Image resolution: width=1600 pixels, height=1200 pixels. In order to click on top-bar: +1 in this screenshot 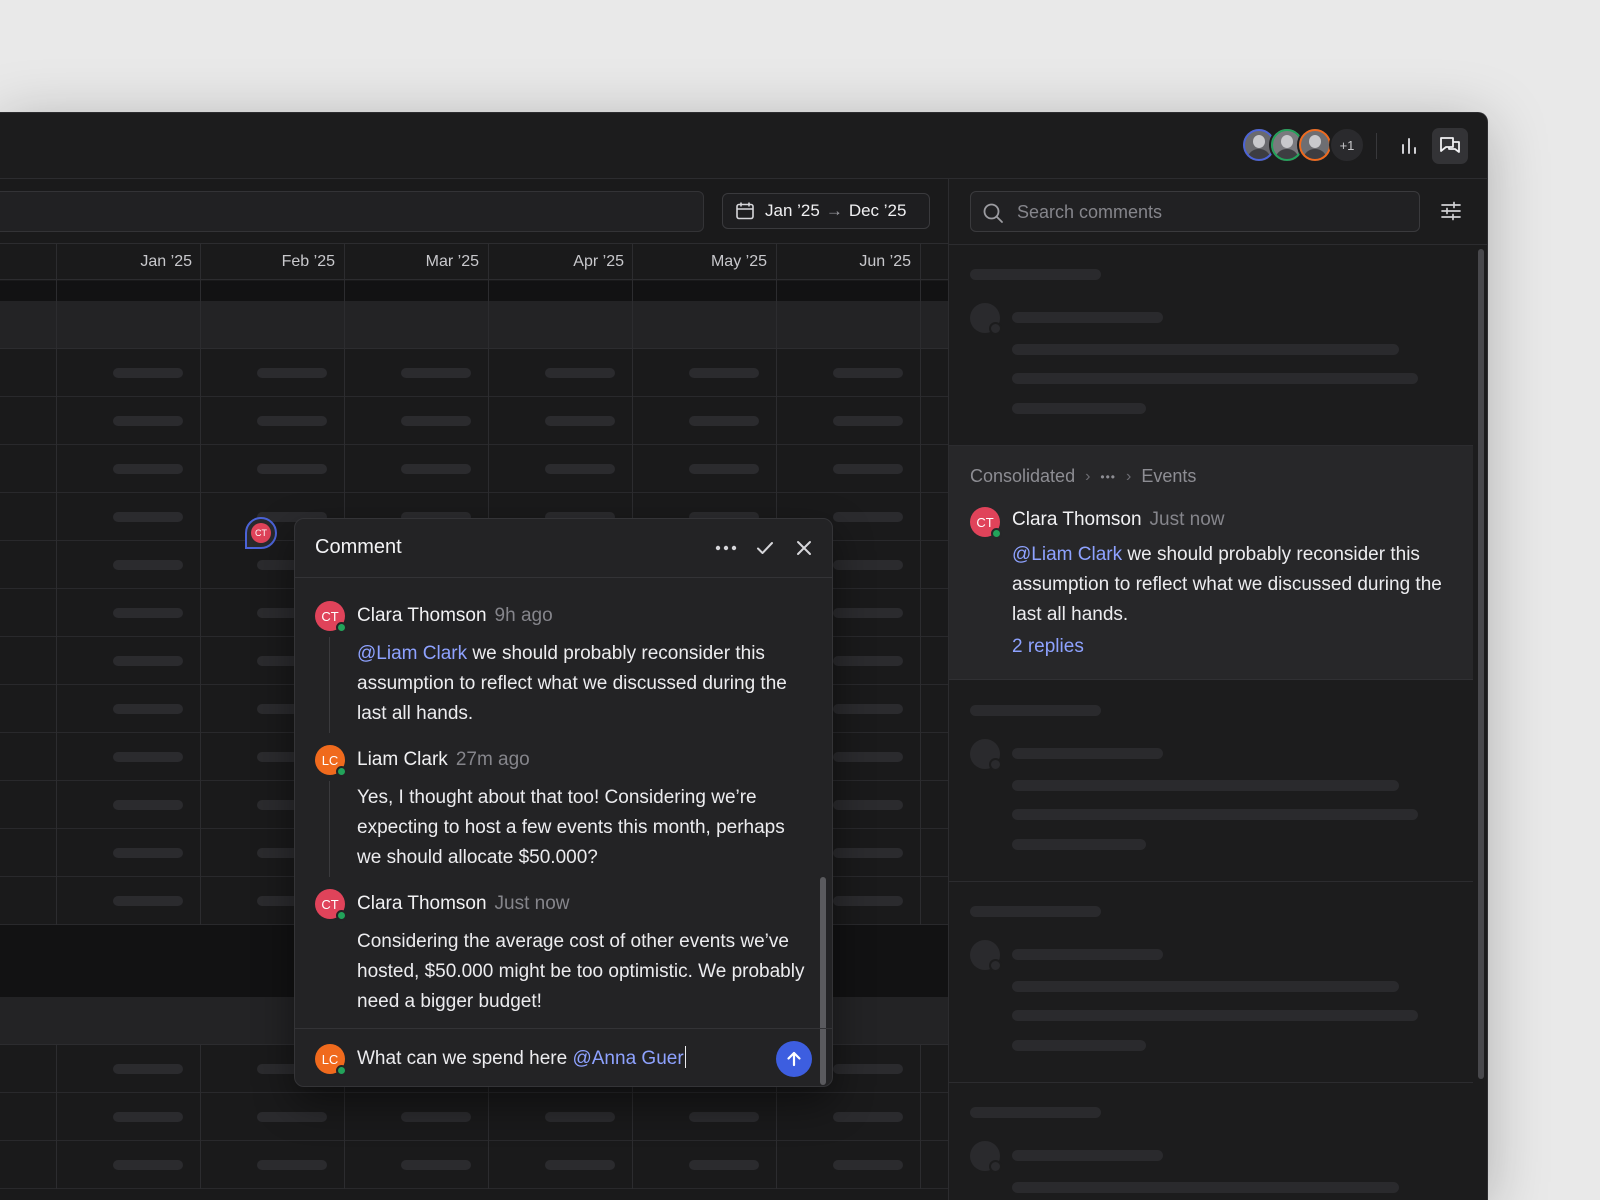, I will do `click(743, 146)`.